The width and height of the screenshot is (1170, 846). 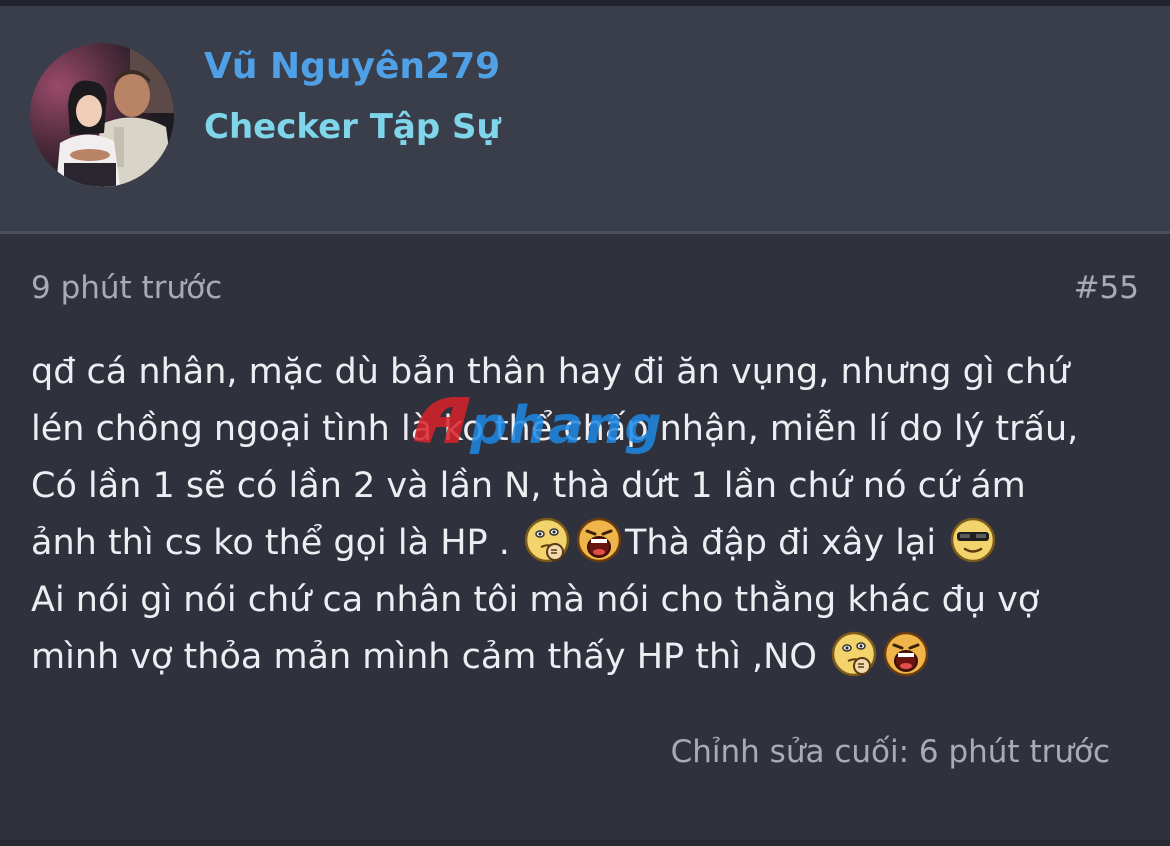 I want to click on username-link: Vũ Nguyên279, so click(x=352, y=66).